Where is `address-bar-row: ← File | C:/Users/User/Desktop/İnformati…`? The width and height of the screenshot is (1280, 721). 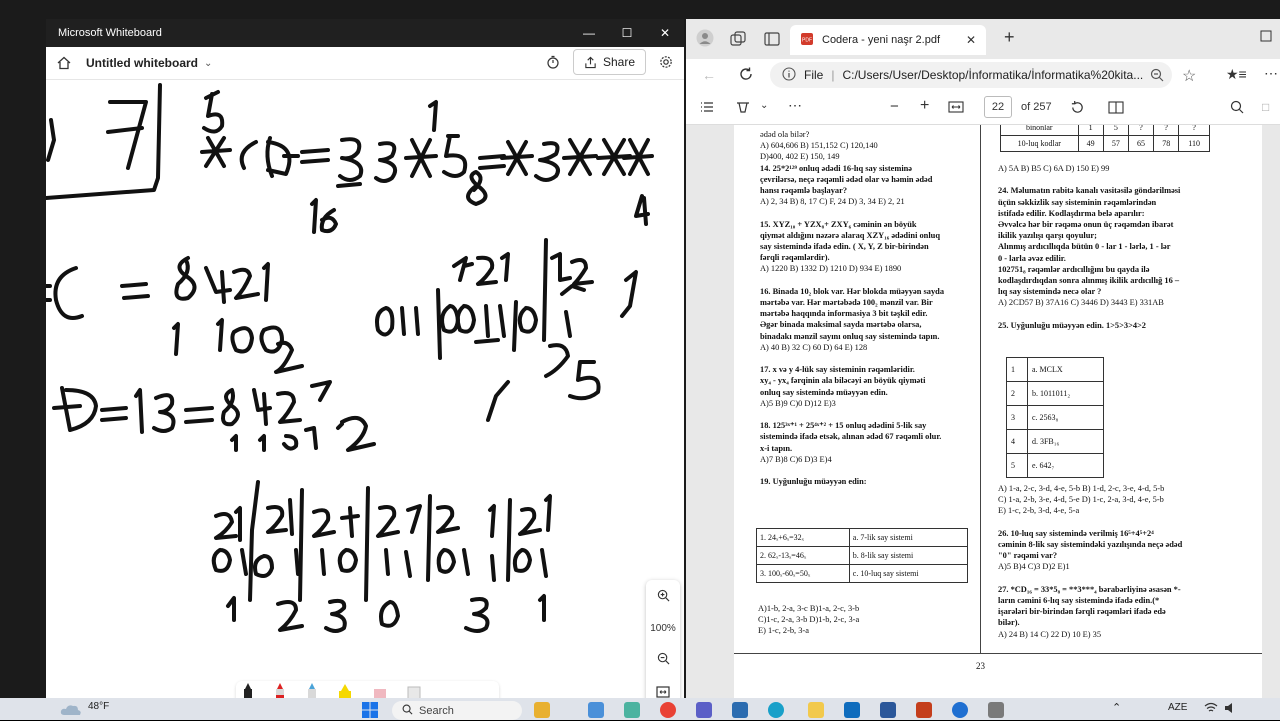 address-bar-row: ← File | C:/Users/User/Desktop/İnformati… is located at coordinates (983, 75).